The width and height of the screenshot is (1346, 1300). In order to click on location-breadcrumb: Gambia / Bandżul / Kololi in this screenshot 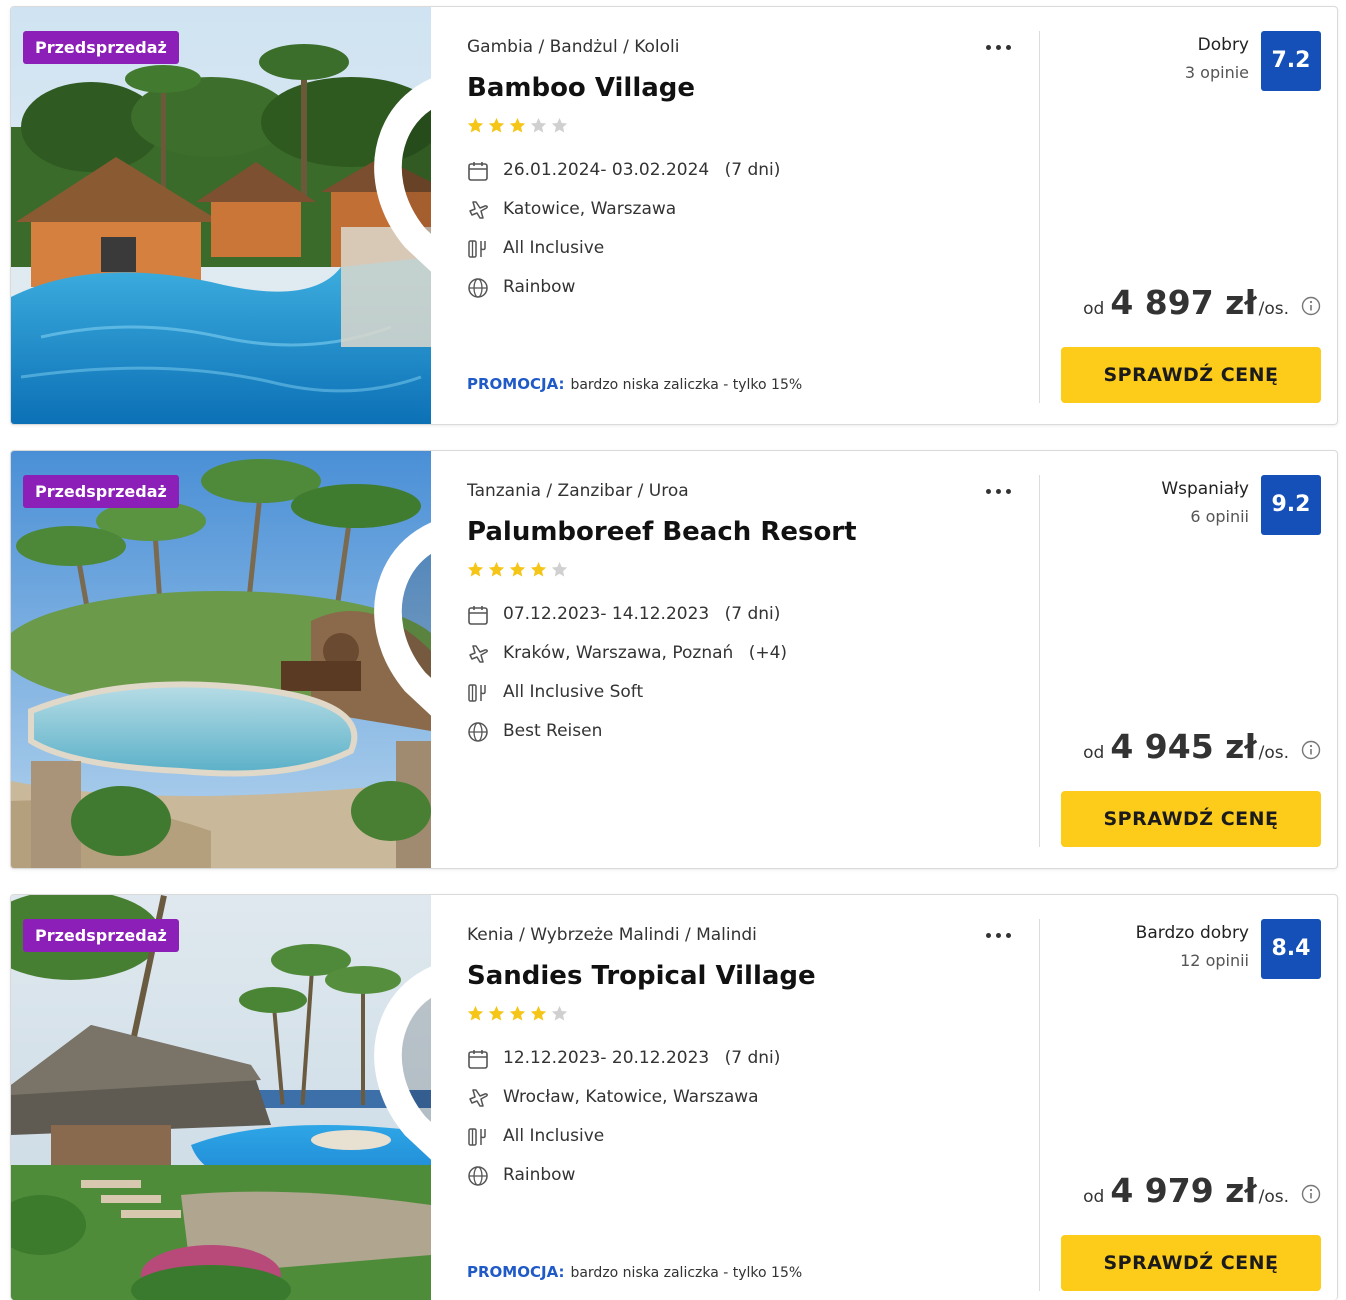, I will do `click(573, 47)`.